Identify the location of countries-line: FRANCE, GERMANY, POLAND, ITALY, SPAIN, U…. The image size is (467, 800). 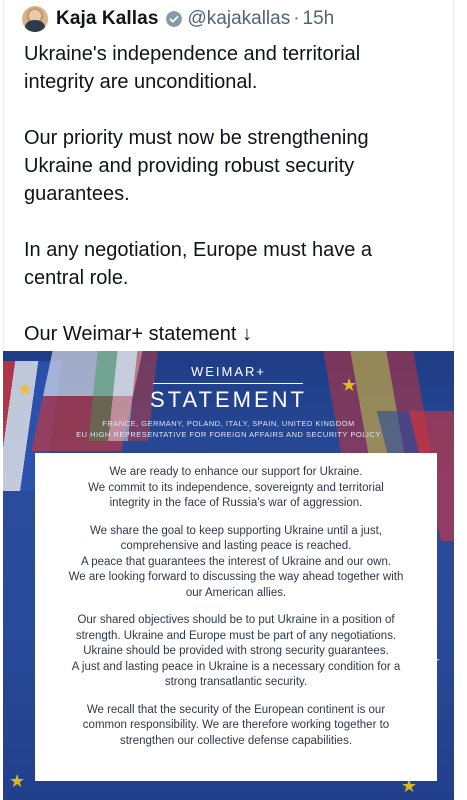
(228, 423).